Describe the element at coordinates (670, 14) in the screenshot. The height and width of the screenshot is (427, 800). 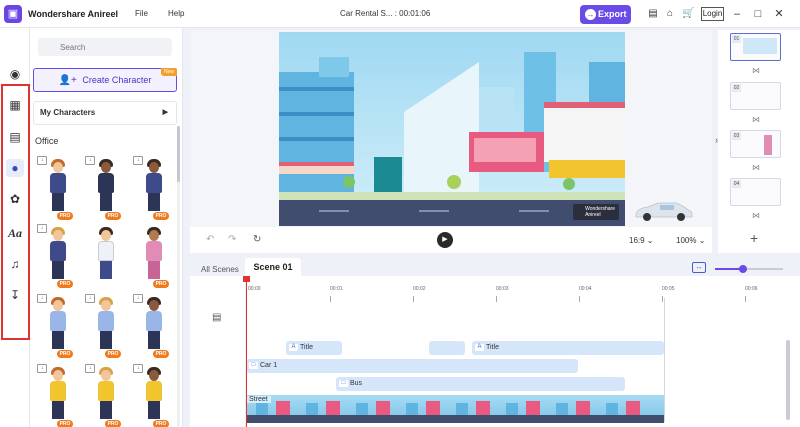
I see `home-icon: ⌂` at that location.